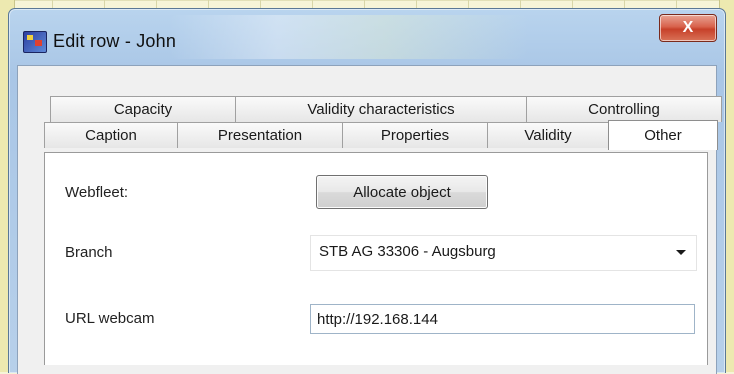 Image resolution: width=734 pixels, height=374 pixels. What do you see at coordinates (402, 192) in the screenshot?
I see `allocate-object-button: Allocate object` at bounding box center [402, 192].